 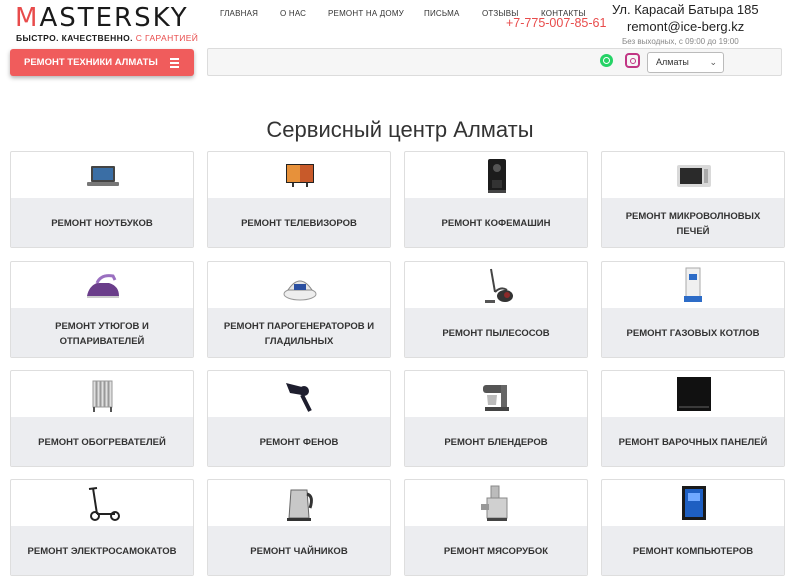 What do you see at coordinates (693, 332) in the screenshot?
I see `service-card-label: РЕМОНТ ГАЗОВЫХ КОТЛОВ` at bounding box center [693, 332].